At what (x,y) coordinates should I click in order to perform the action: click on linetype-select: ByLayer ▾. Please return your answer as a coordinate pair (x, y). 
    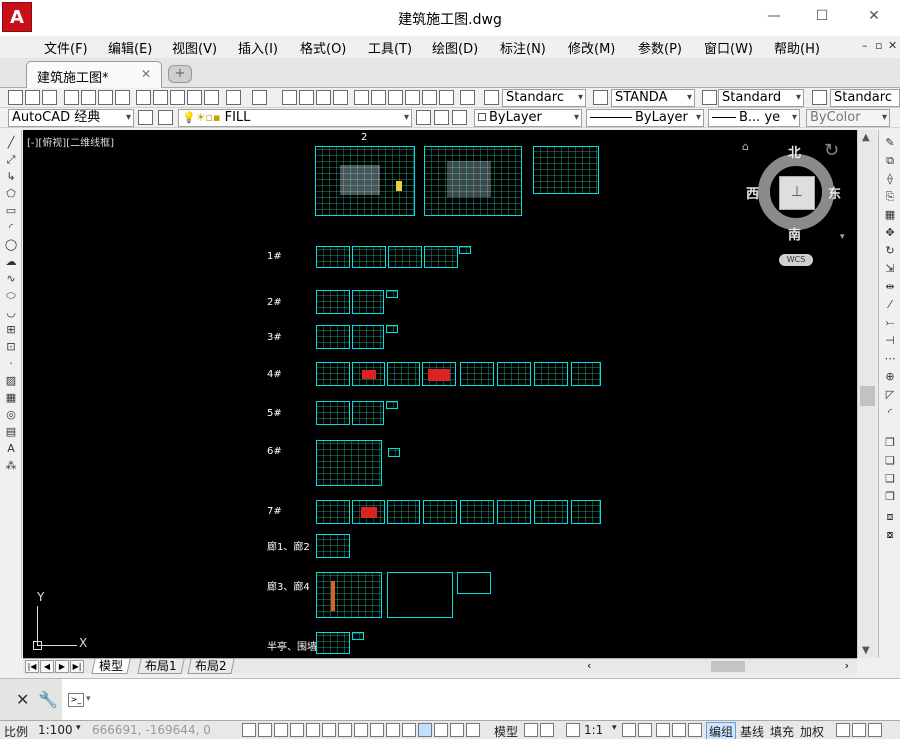
    Looking at the image, I should click on (645, 118).